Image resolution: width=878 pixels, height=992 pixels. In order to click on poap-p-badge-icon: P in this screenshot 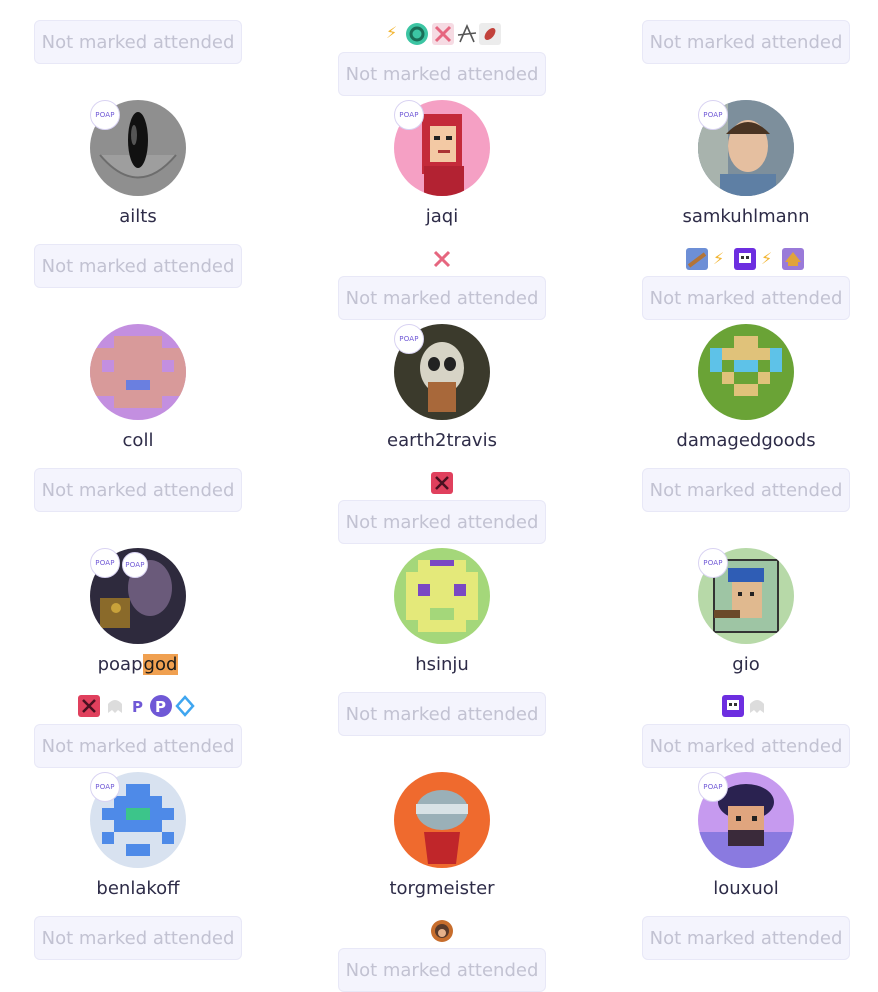, I will do `click(161, 706)`.